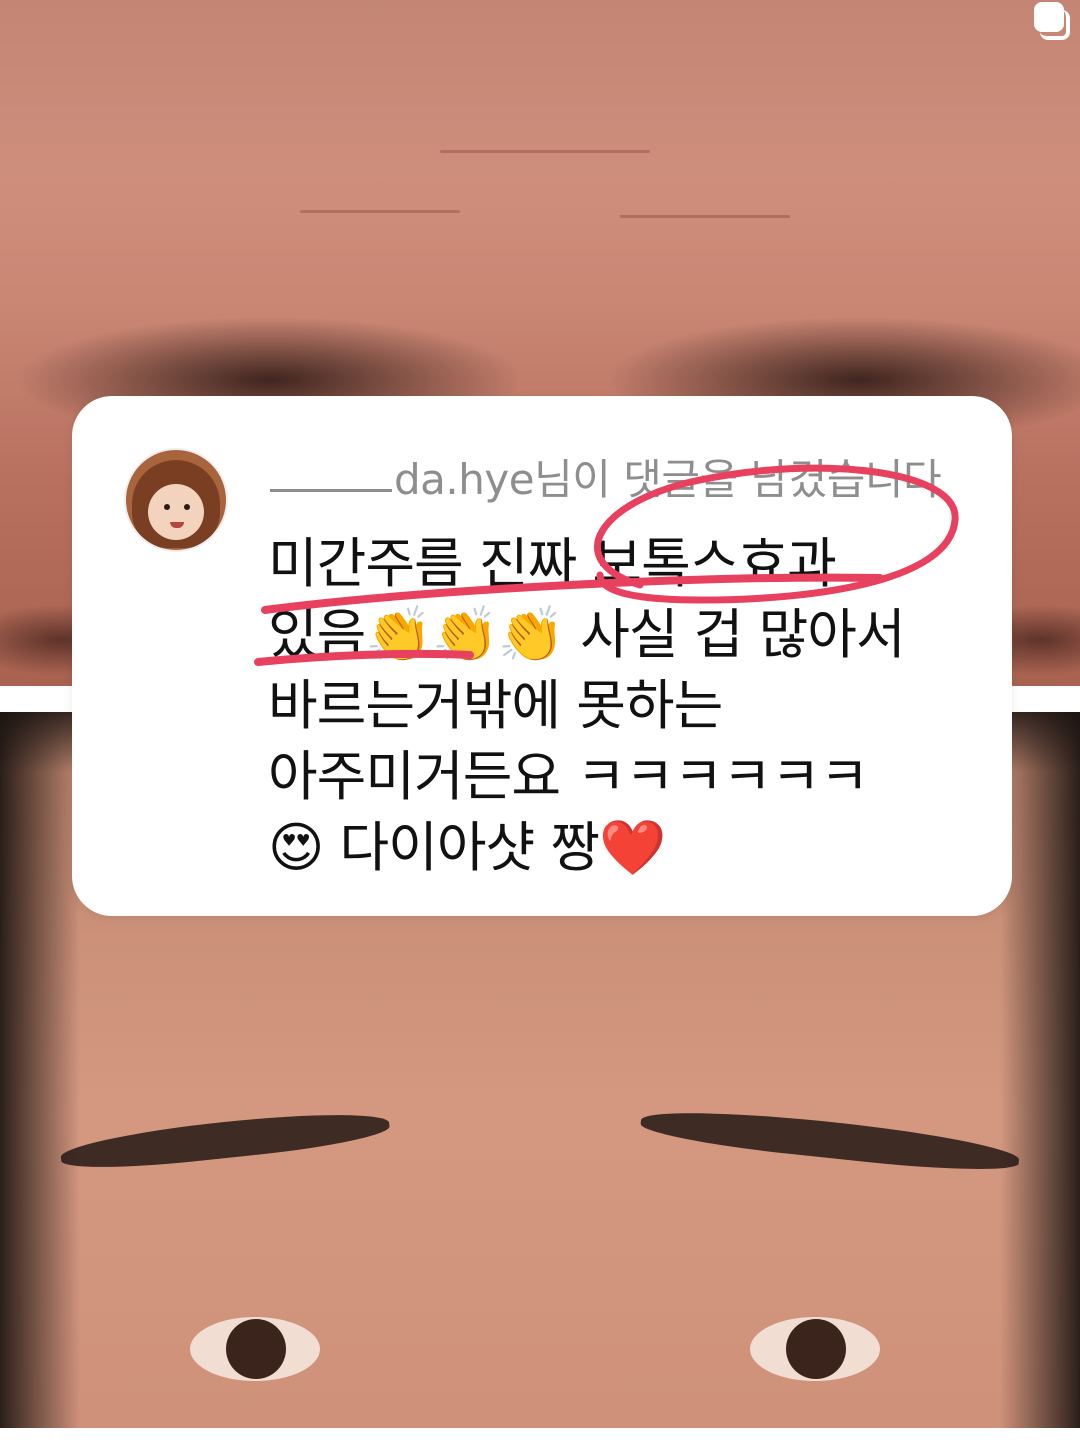  What do you see at coordinates (331, 490) in the screenshot?
I see `username-underline` at bounding box center [331, 490].